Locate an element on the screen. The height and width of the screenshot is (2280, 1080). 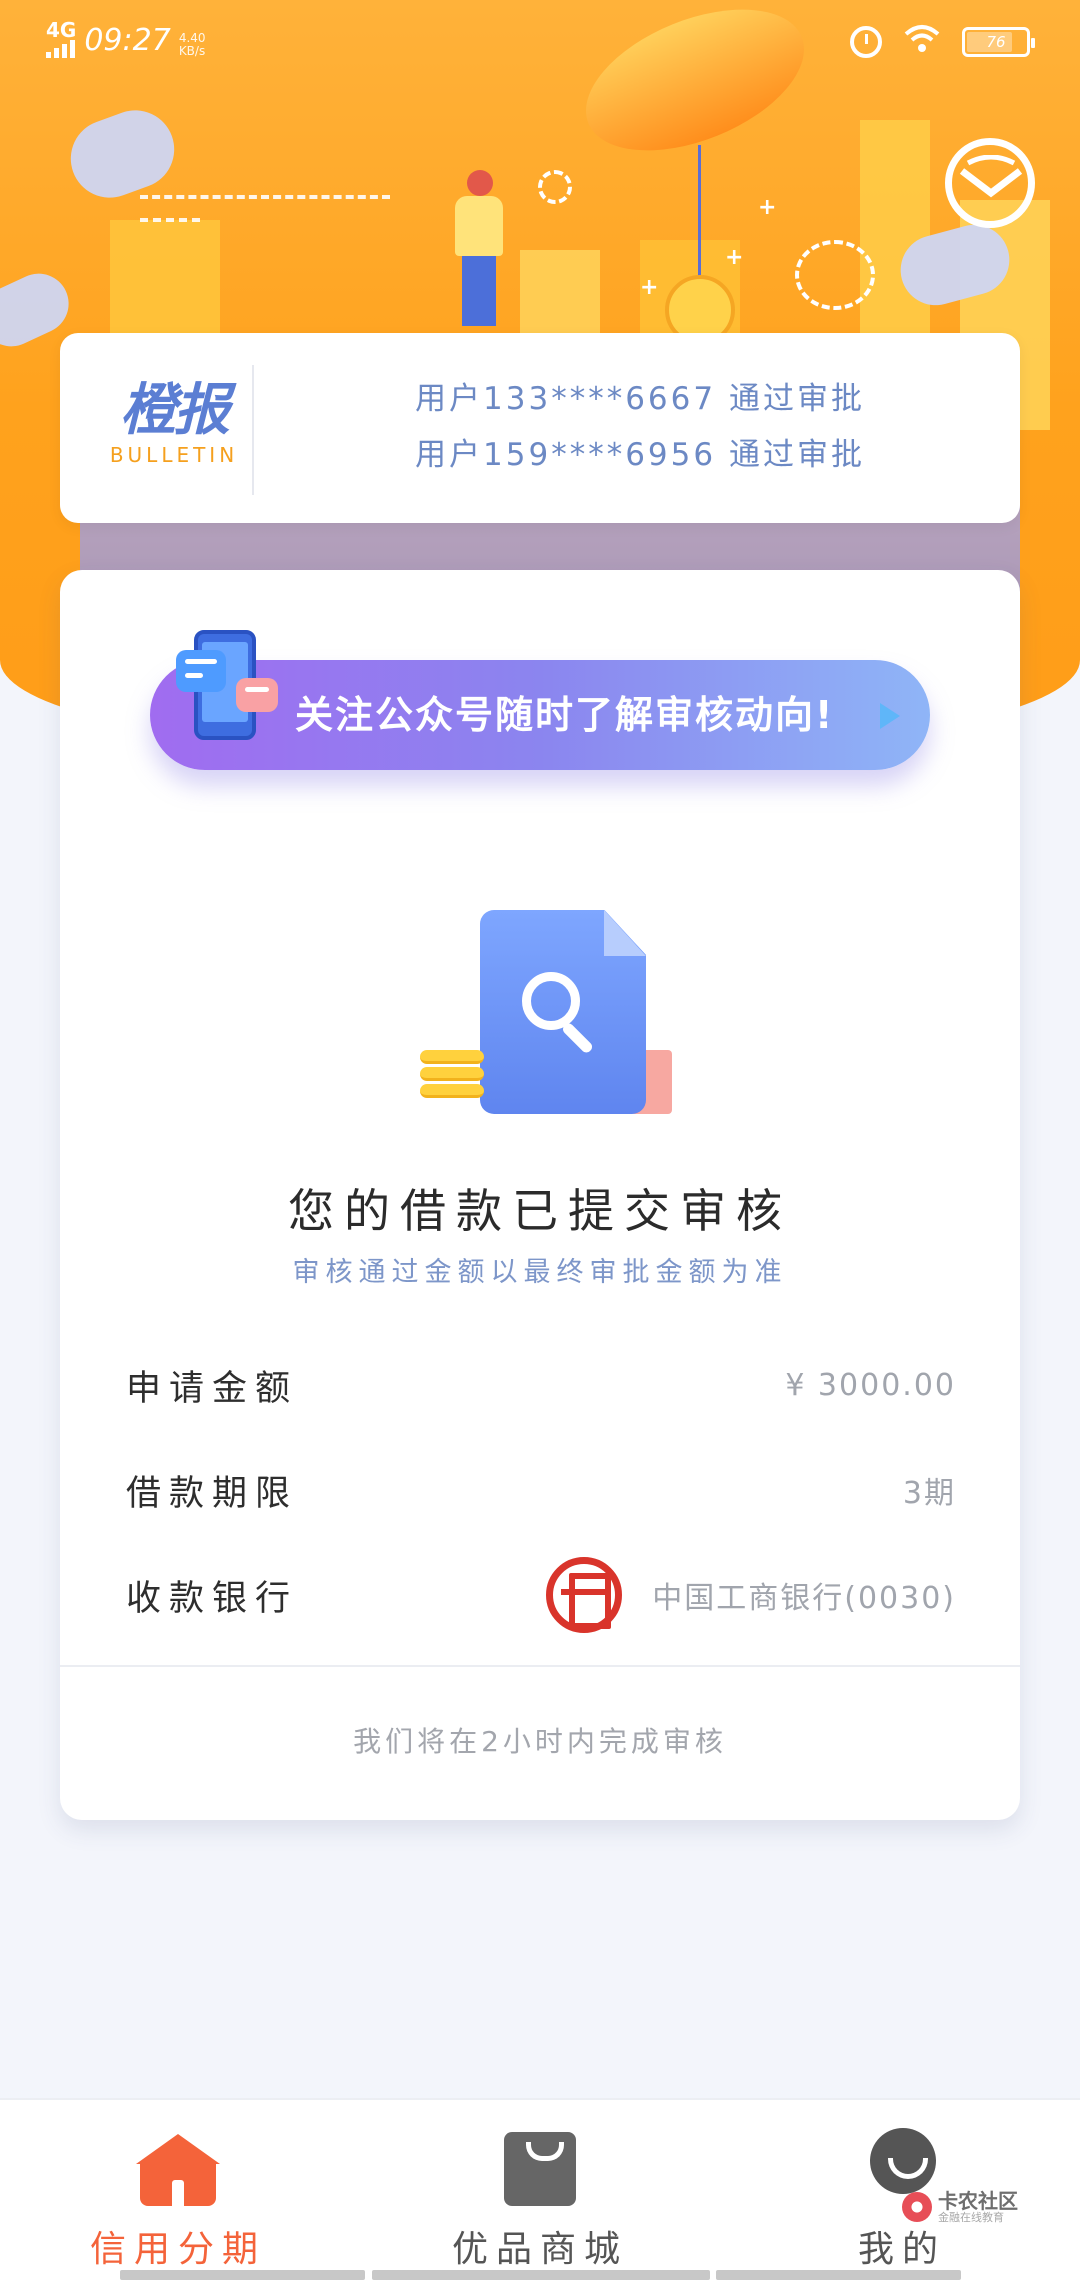
tab-credit-installment: 信用分期 is located at coordinates (178, 2200).